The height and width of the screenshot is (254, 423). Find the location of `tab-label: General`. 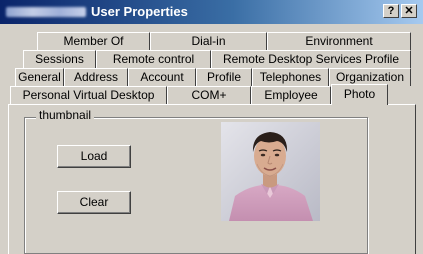

tab-label: General is located at coordinates (39, 77).